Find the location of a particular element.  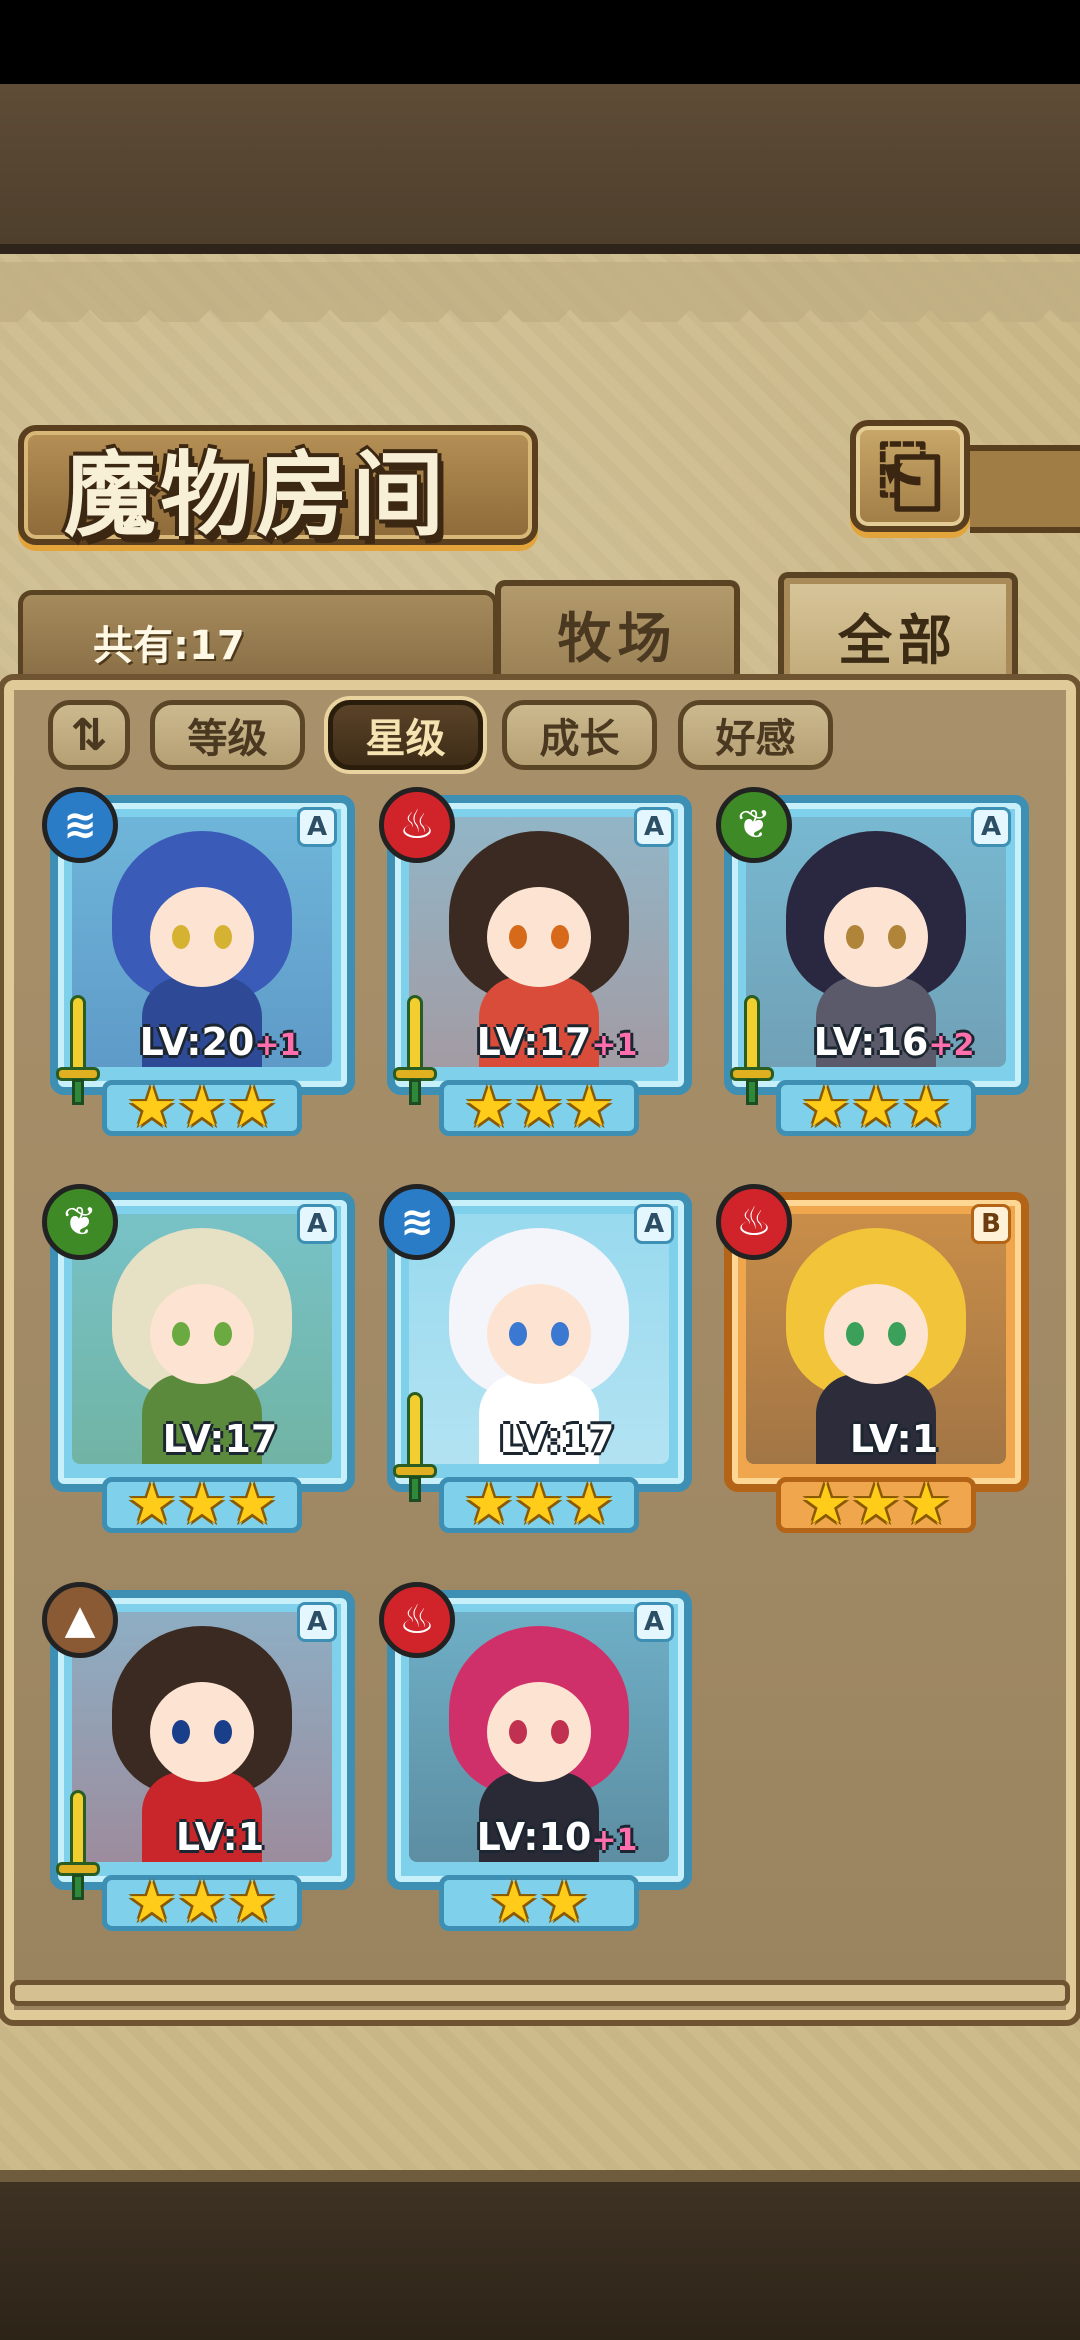

monster-card: B ♨ LV:1 ★ ★ ★ is located at coordinates (872, 1358).